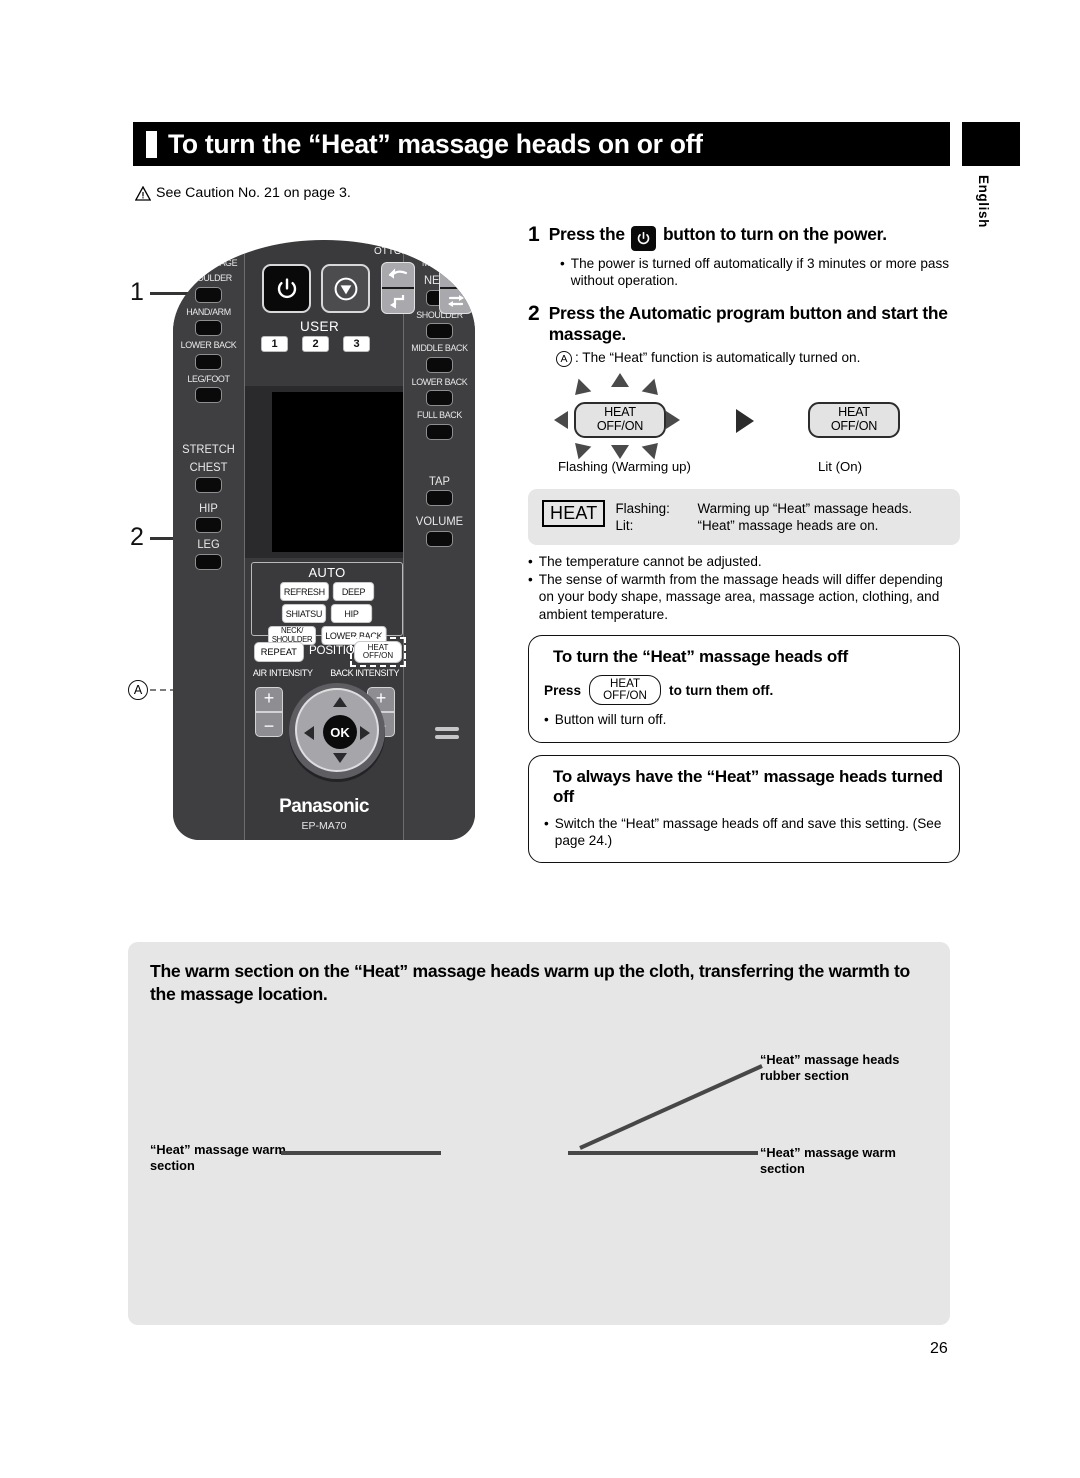  I want to click on callout-a: A, so click(138, 690).